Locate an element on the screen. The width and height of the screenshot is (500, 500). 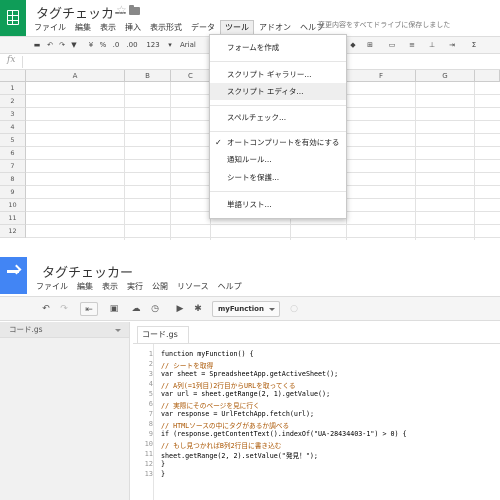
column-header: B is located at coordinates (148, 76).